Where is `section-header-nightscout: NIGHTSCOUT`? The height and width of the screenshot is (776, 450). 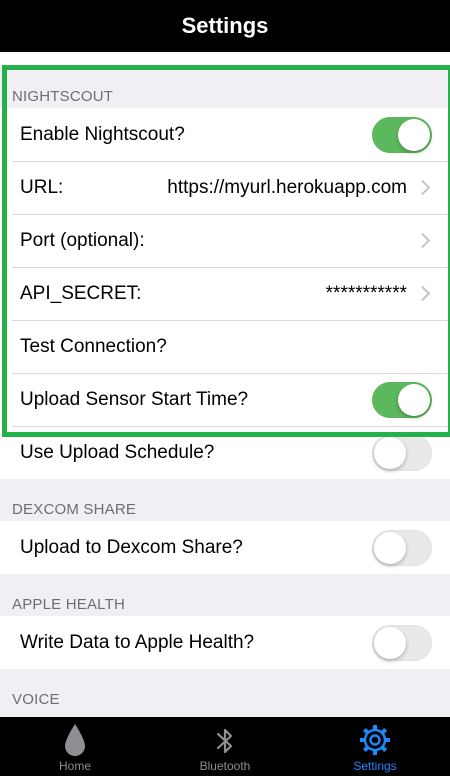 section-header-nightscout: NIGHTSCOUT is located at coordinates (63, 96).